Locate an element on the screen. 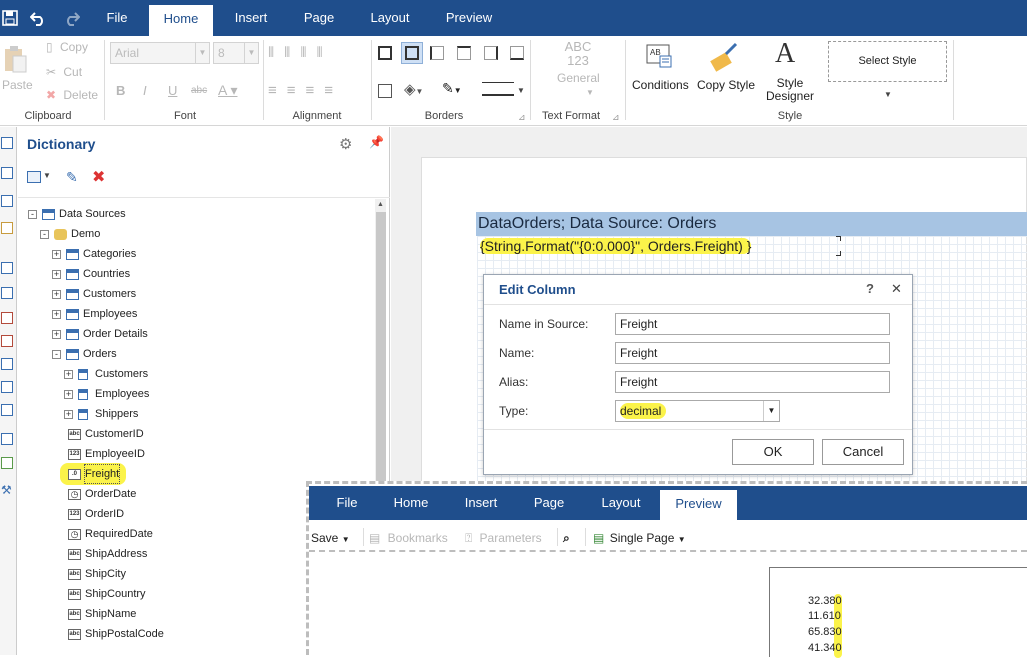 This screenshot has width=1027, height=658. font-family-select: Arial ▼ is located at coordinates (160, 53).